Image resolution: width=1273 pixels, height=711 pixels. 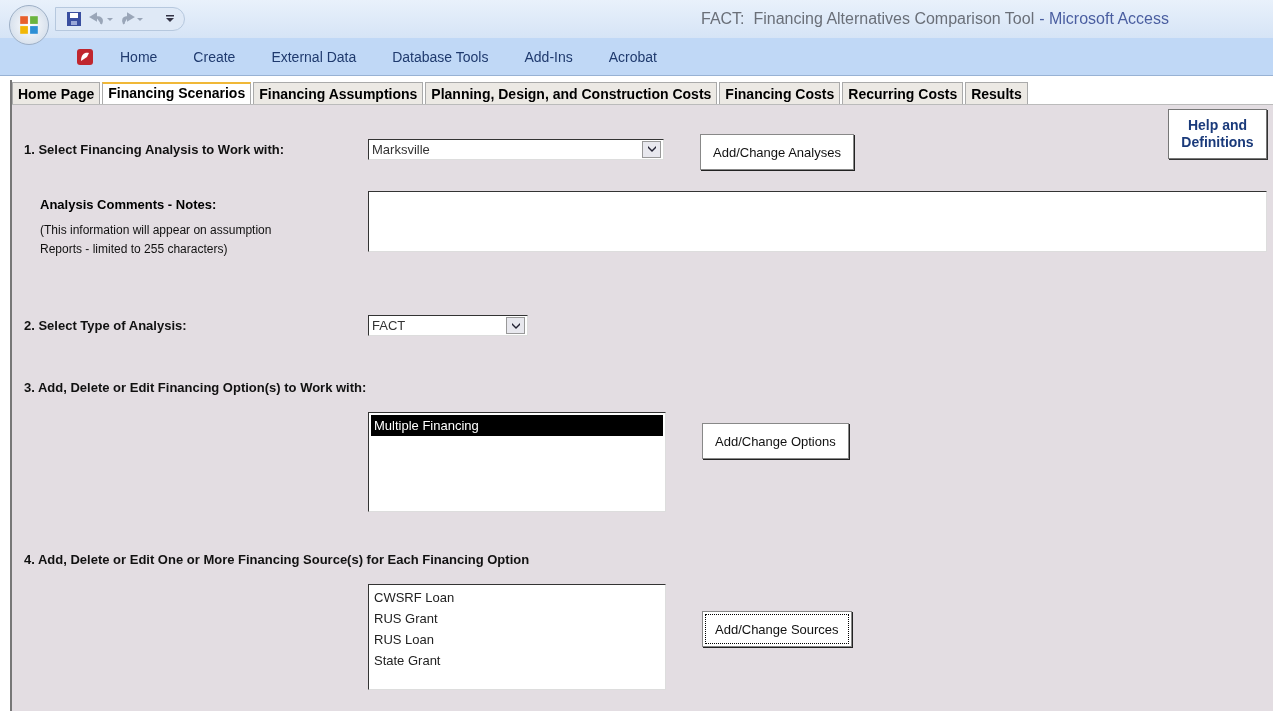 What do you see at coordinates (440, 56) in the screenshot?
I see `ribbon-tab: Database Tools` at bounding box center [440, 56].